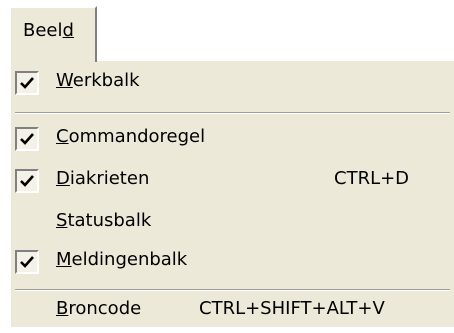 Image resolution: width=454 pixels, height=333 pixels. What do you see at coordinates (232, 85) in the screenshot?
I see `menu-item-werkbalk: Werkbalk` at bounding box center [232, 85].